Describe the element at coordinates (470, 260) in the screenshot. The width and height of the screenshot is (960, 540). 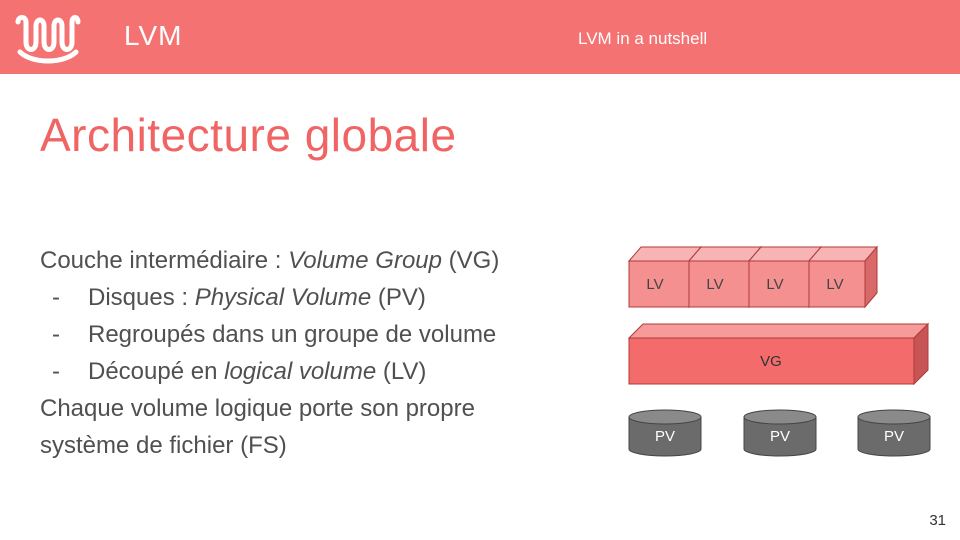
I see `body-text-segment: (VG)` at that location.